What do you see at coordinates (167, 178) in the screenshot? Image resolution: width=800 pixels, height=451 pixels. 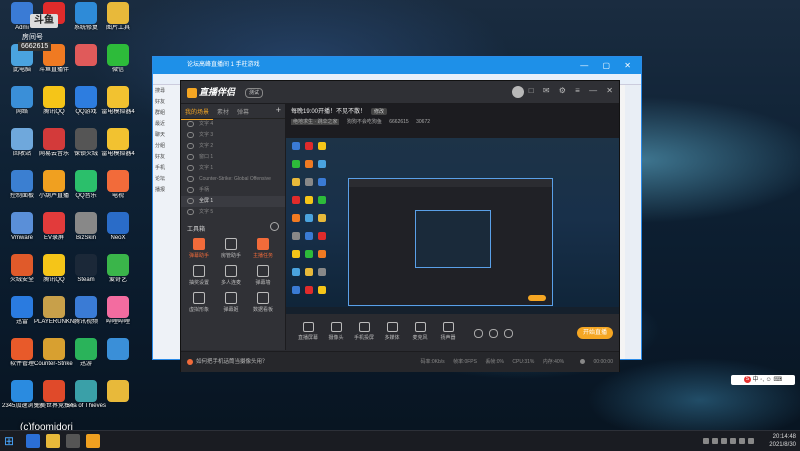 I see `background-window-item: 论坛` at bounding box center [167, 178].